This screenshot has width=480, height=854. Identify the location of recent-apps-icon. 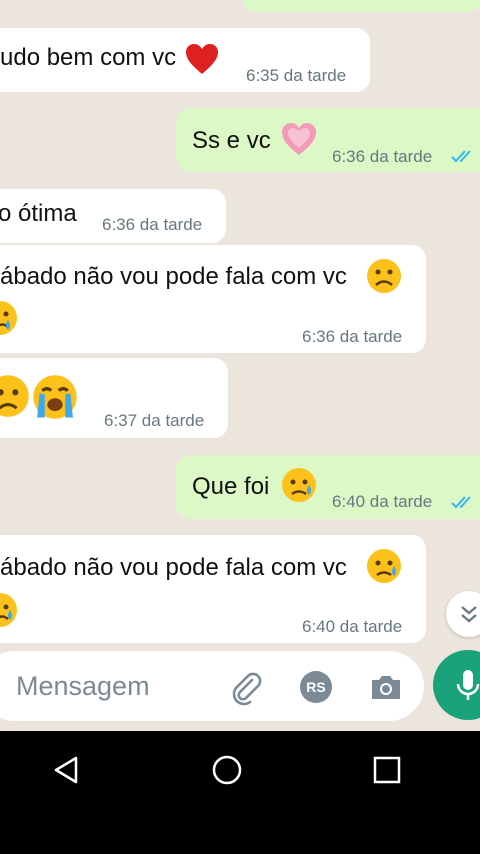
(387, 770).